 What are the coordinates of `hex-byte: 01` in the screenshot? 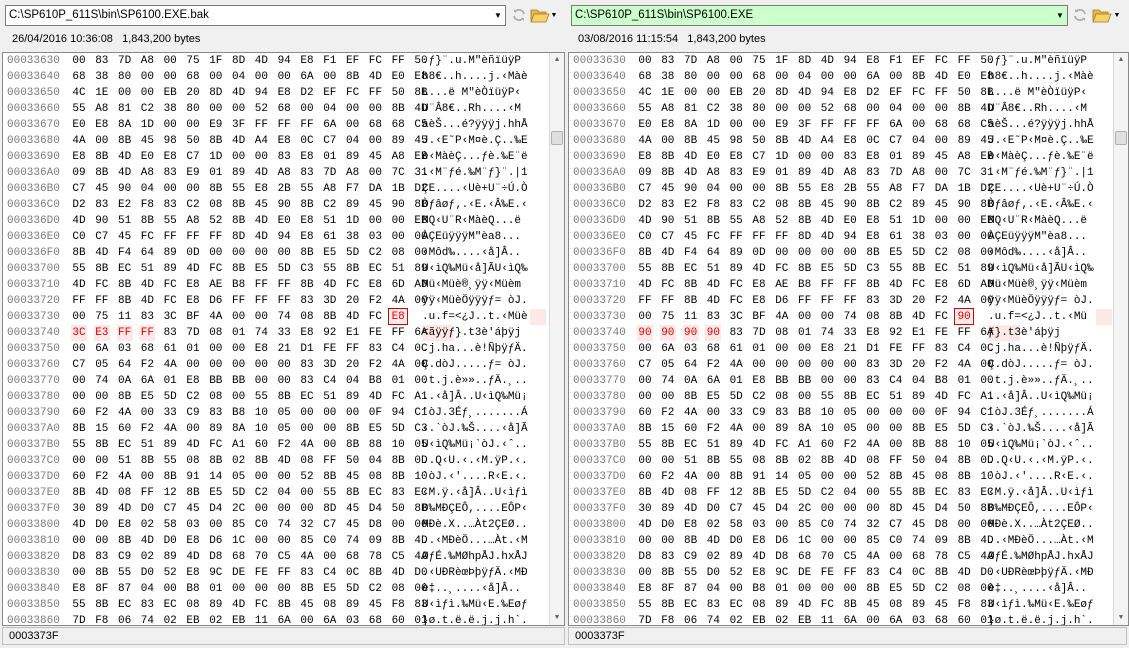 It's located at (216, 173).